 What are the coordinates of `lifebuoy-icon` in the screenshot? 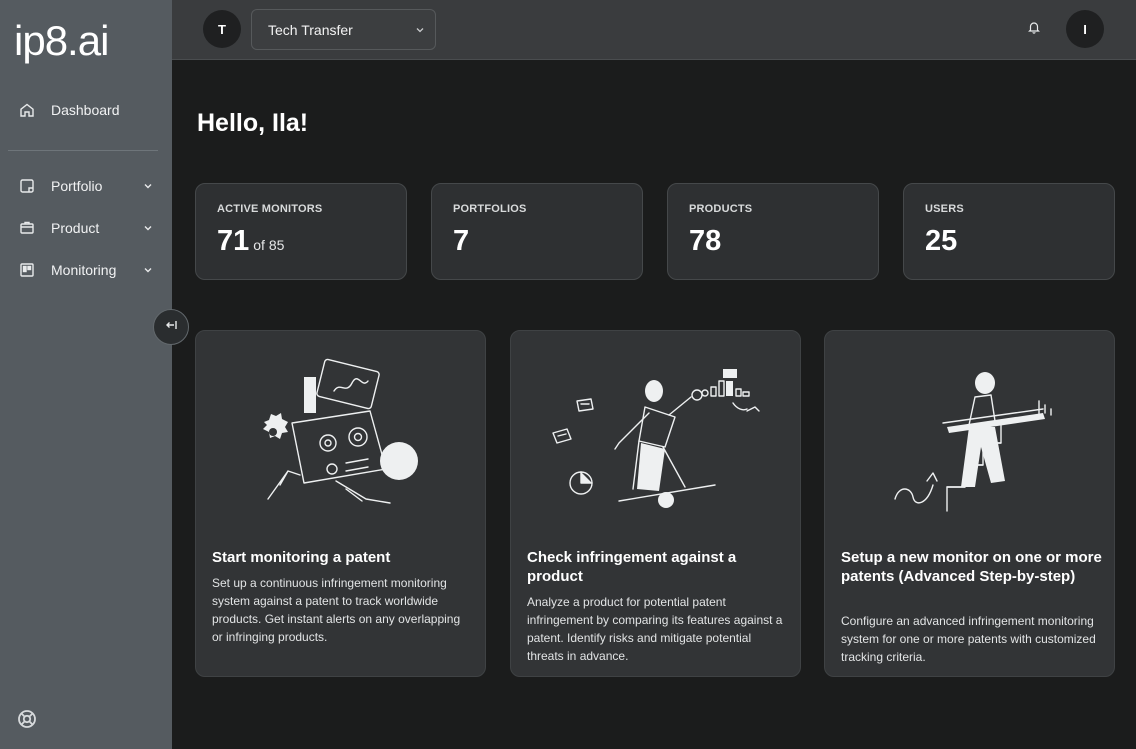 It's located at (27, 721).